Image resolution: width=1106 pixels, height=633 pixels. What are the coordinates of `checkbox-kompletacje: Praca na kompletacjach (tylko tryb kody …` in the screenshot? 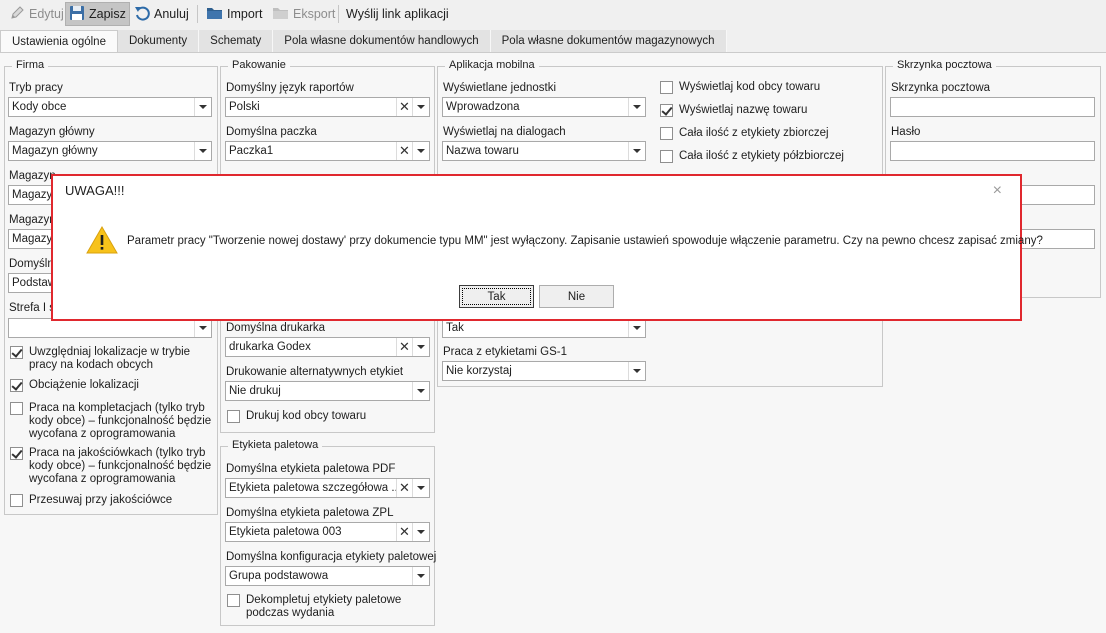 It's located at (112, 421).